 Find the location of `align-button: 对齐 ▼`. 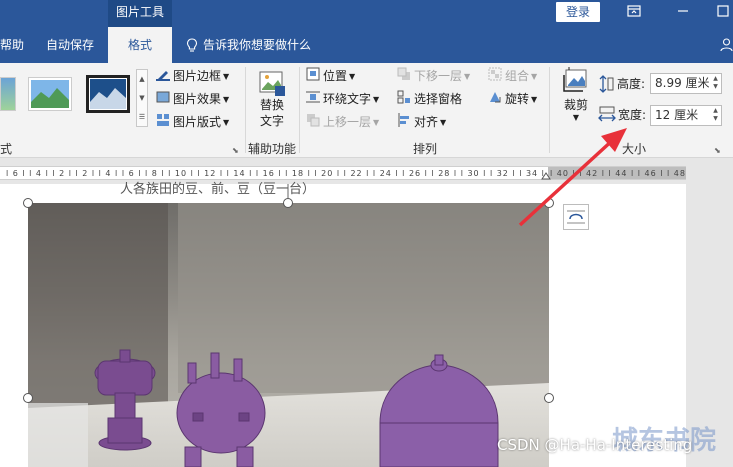

align-button: 对齐 ▼ is located at coordinates (421, 122).